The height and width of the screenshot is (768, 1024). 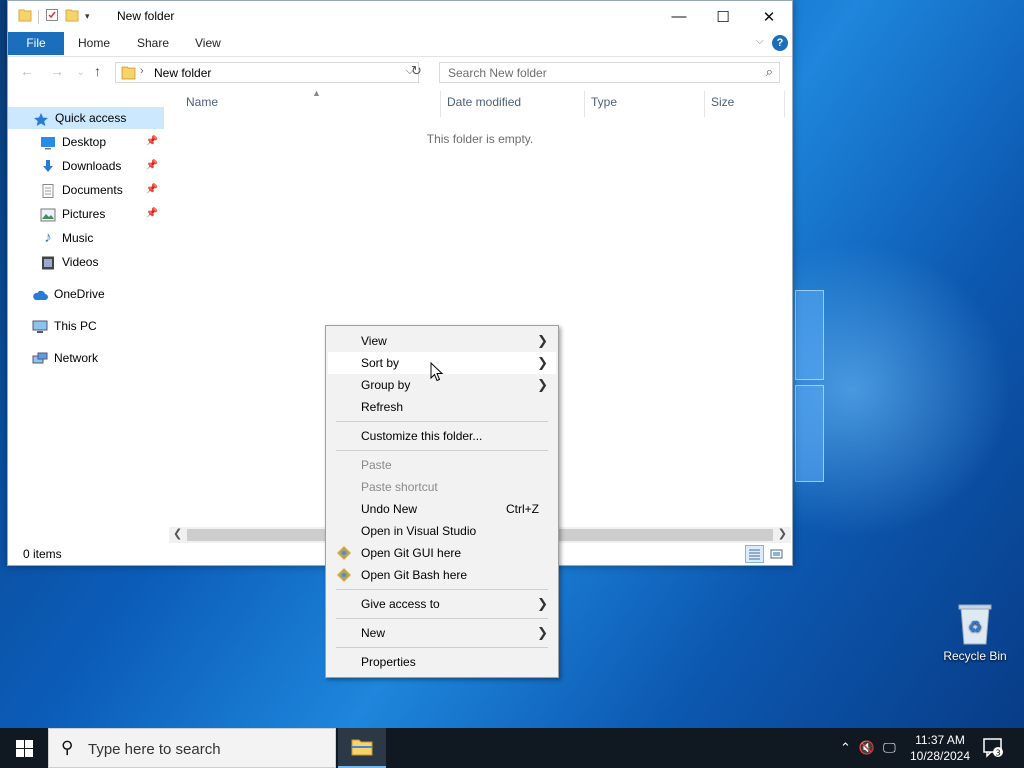 I want to click on column-header-type: Type, so click(x=604, y=102).